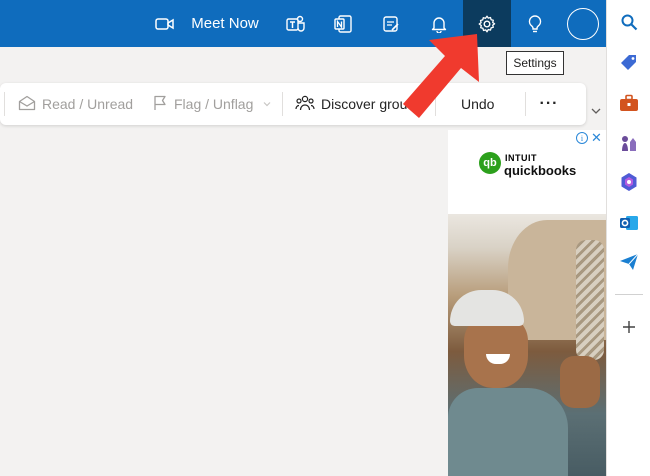 This screenshot has height=476, width=650. What do you see at coordinates (549, 104) in the screenshot?
I see `more-options-button: ···` at bounding box center [549, 104].